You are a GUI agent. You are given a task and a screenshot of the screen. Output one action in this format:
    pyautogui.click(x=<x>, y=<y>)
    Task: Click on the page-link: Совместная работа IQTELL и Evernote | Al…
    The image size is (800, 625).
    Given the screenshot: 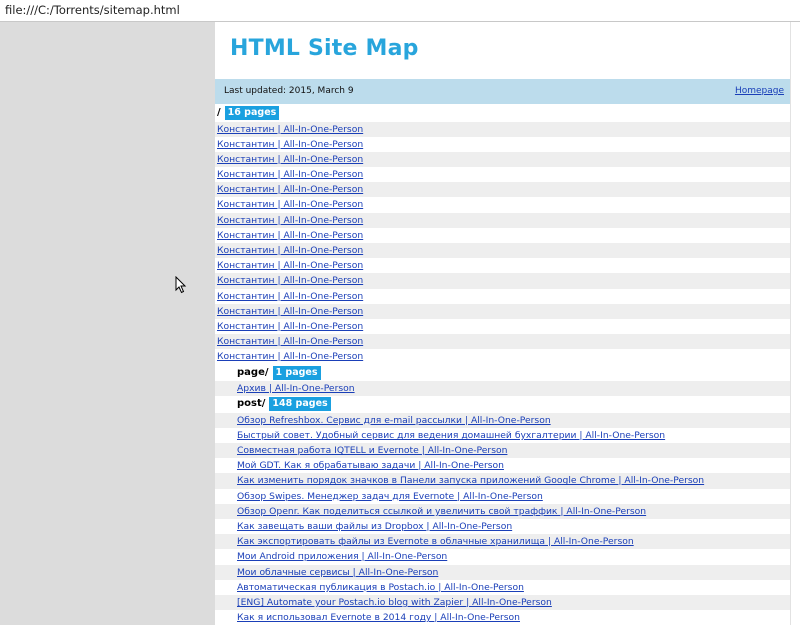 What is the action you would take?
    pyautogui.click(x=372, y=450)
    